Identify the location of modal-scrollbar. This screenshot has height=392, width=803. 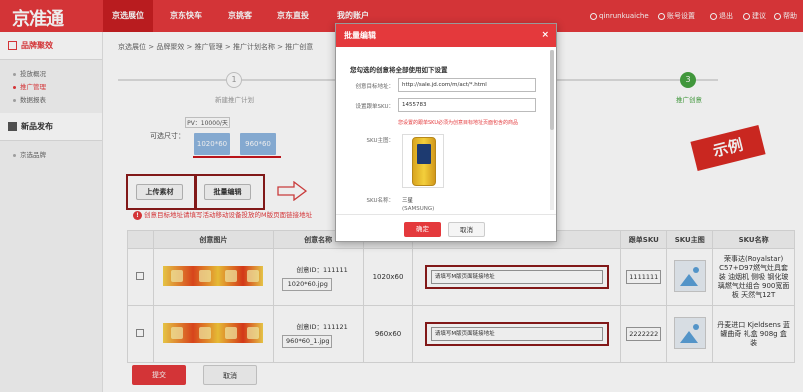
(552, 130).